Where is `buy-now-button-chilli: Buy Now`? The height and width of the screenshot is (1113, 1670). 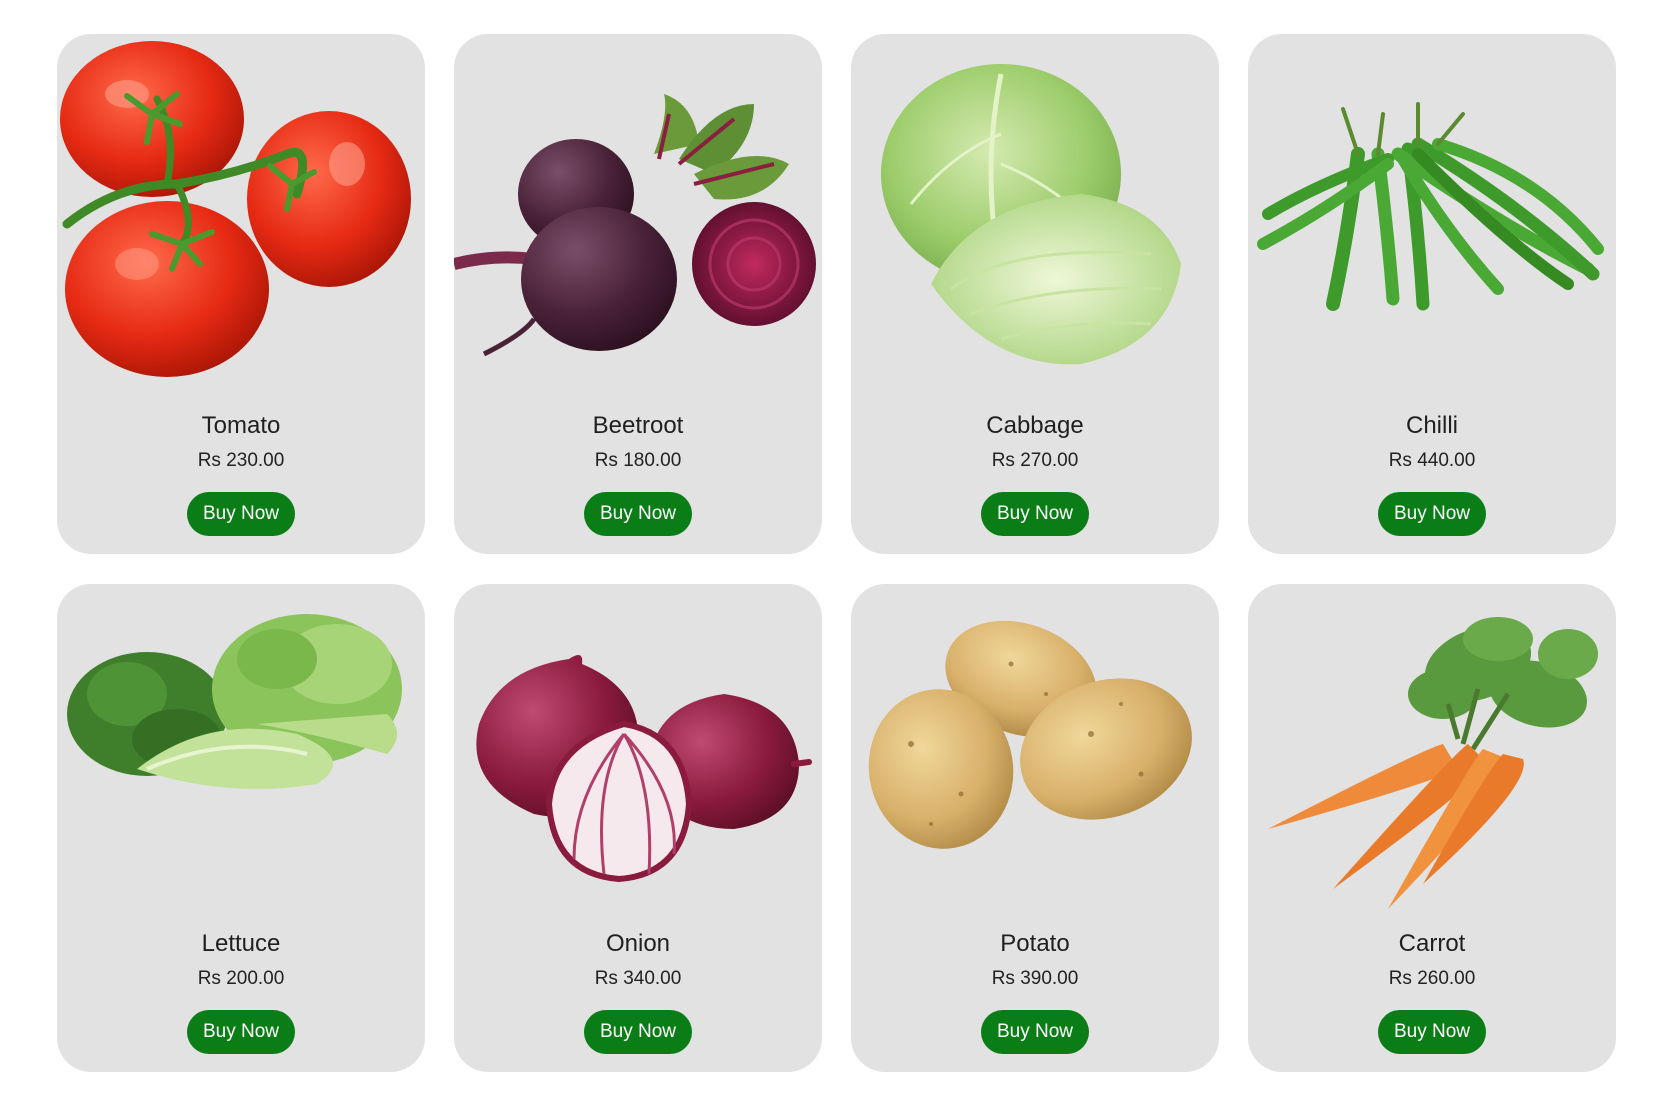 buy-now-button-chilli: Buy Now is located at coordinates (1432, 514).